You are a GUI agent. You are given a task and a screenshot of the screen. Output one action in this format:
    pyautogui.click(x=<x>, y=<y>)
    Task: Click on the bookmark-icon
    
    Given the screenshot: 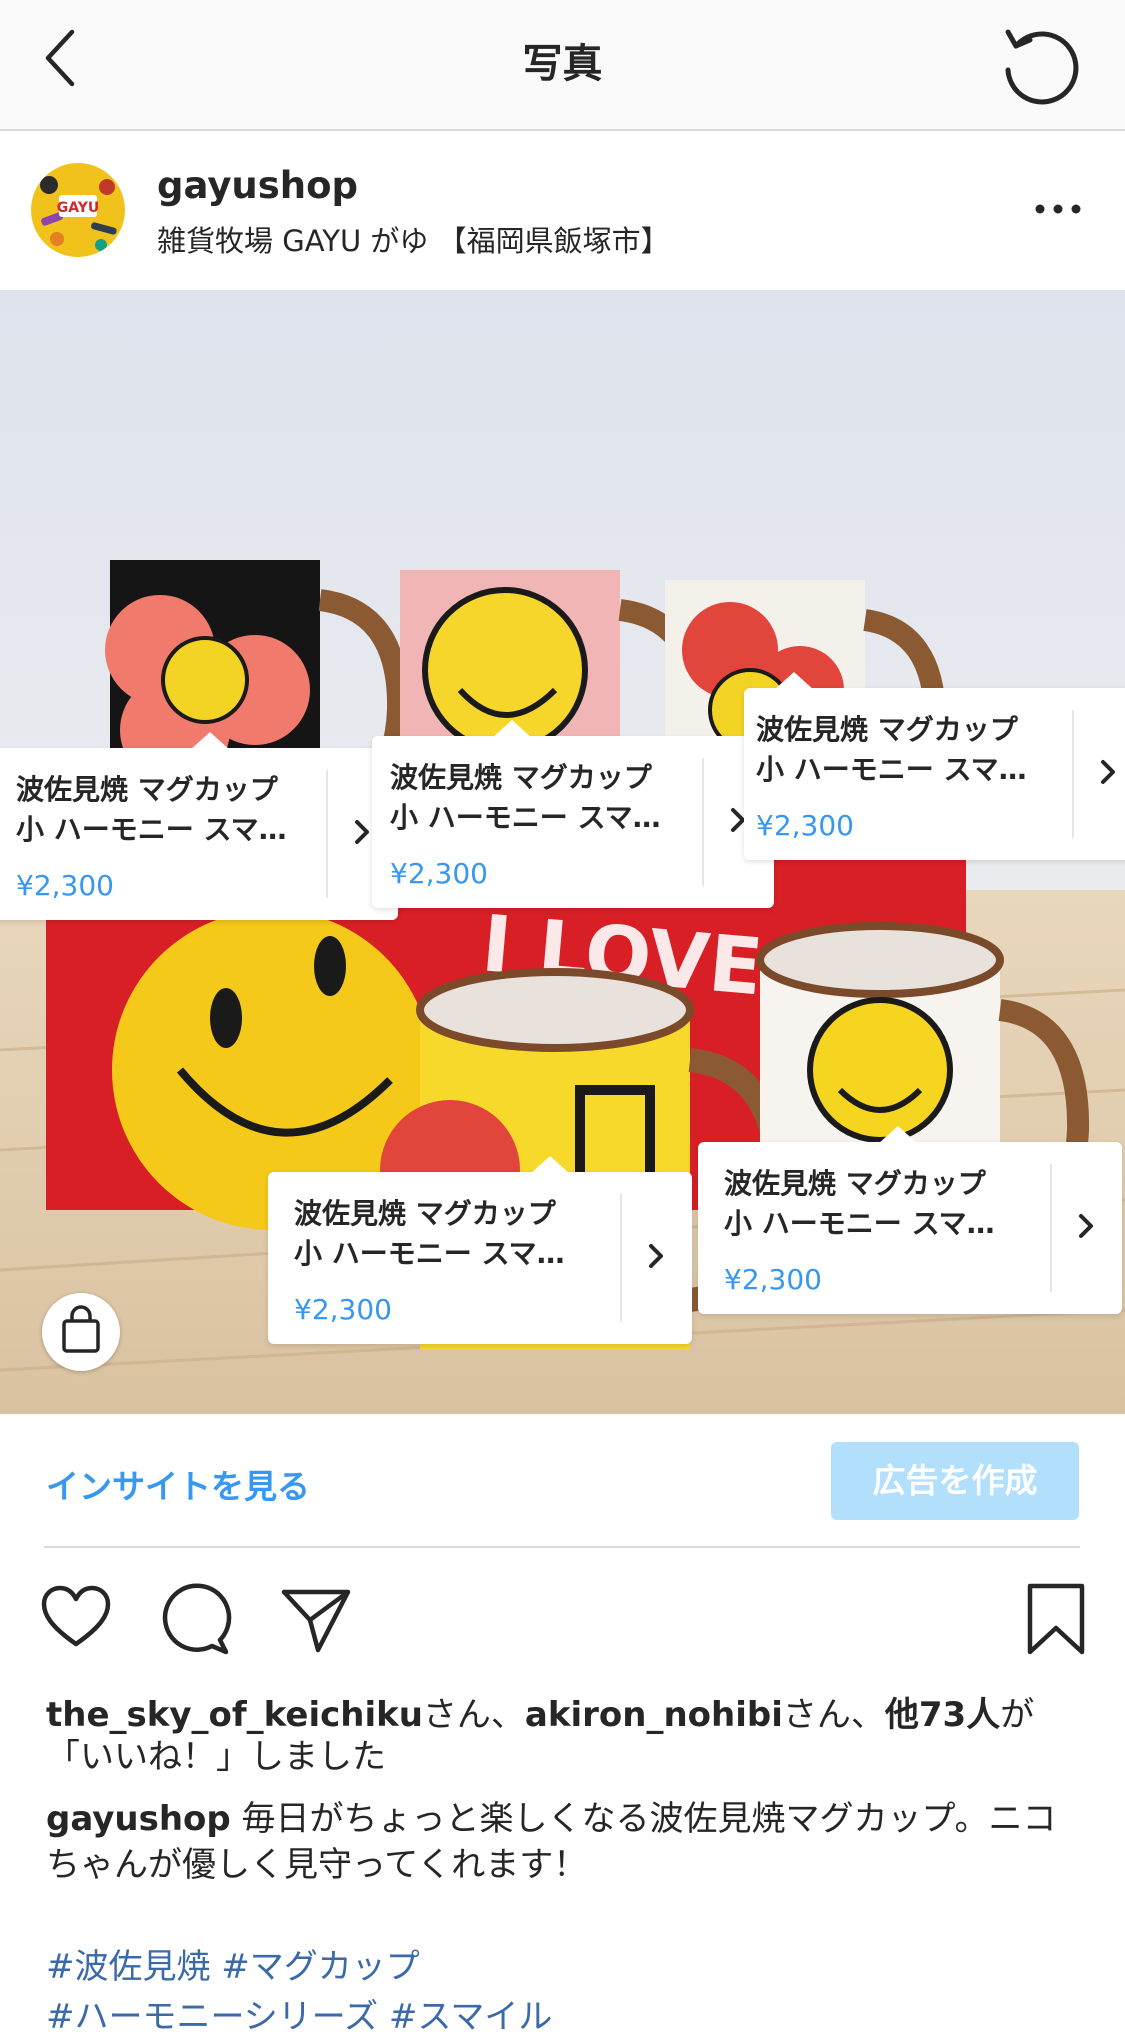 What is the action you would take?
    pyautogui.click(x=1056, y=1619)
    